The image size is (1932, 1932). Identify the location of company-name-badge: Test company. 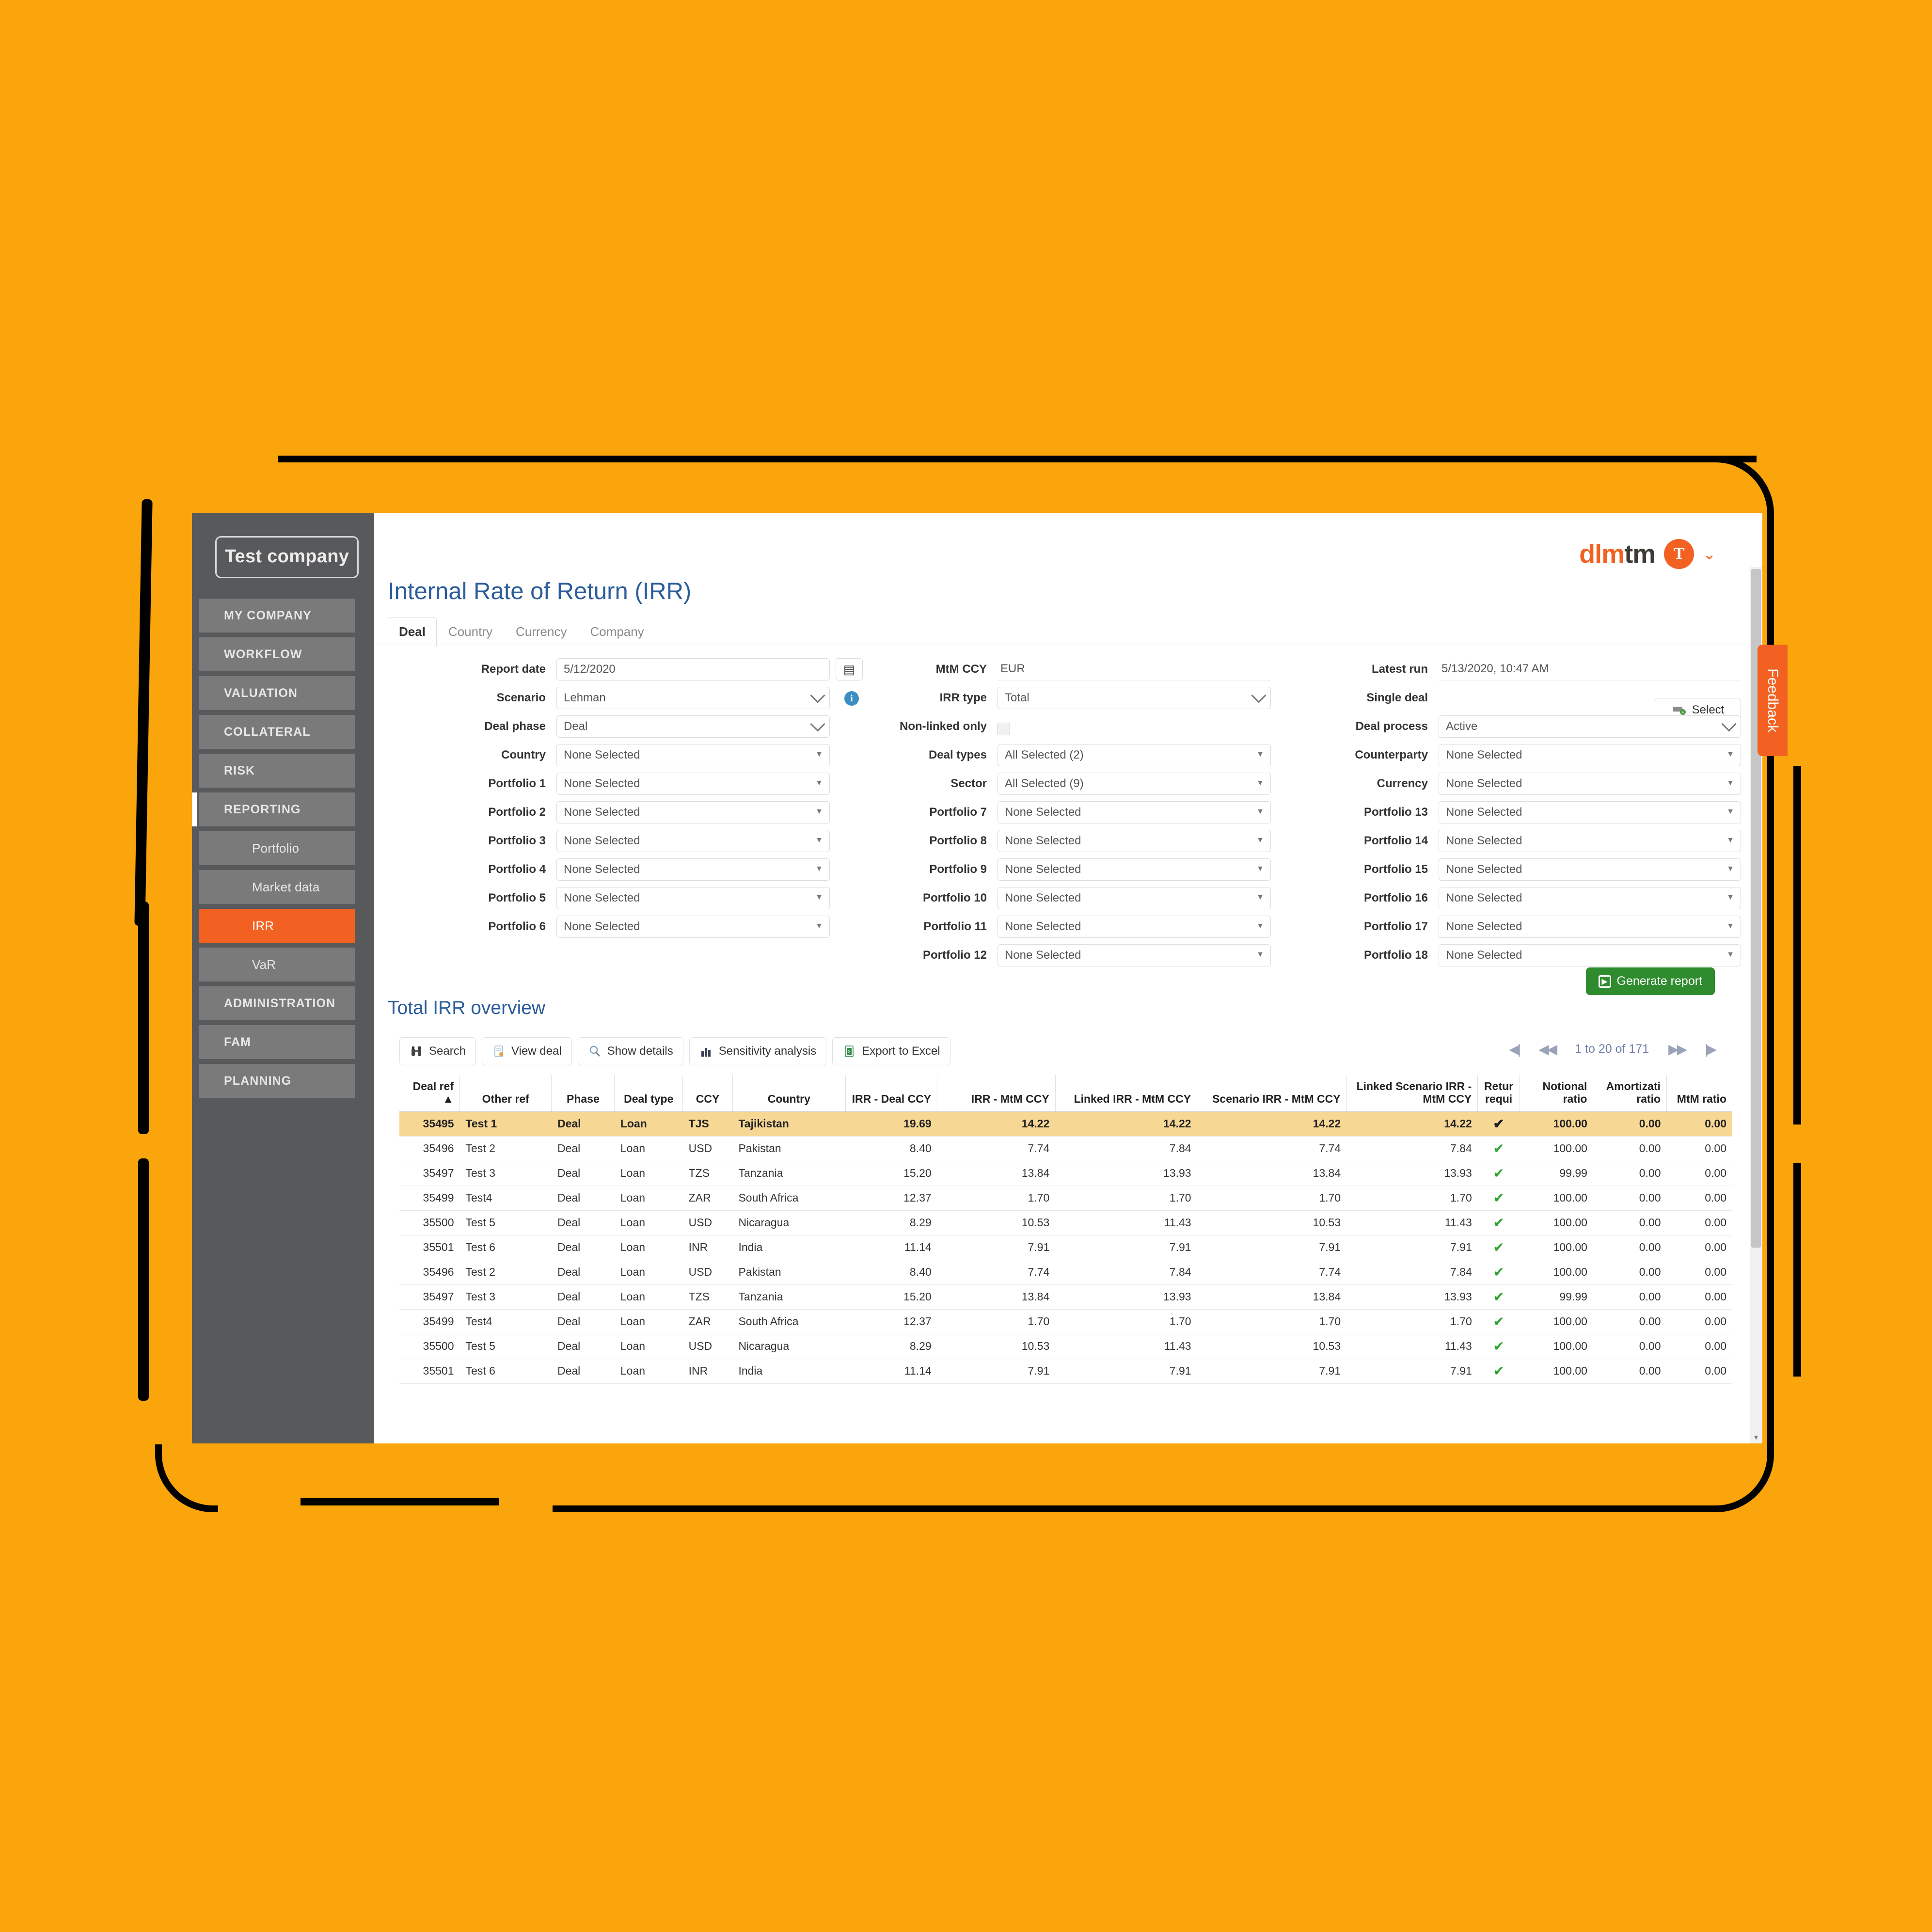
(287, 557).